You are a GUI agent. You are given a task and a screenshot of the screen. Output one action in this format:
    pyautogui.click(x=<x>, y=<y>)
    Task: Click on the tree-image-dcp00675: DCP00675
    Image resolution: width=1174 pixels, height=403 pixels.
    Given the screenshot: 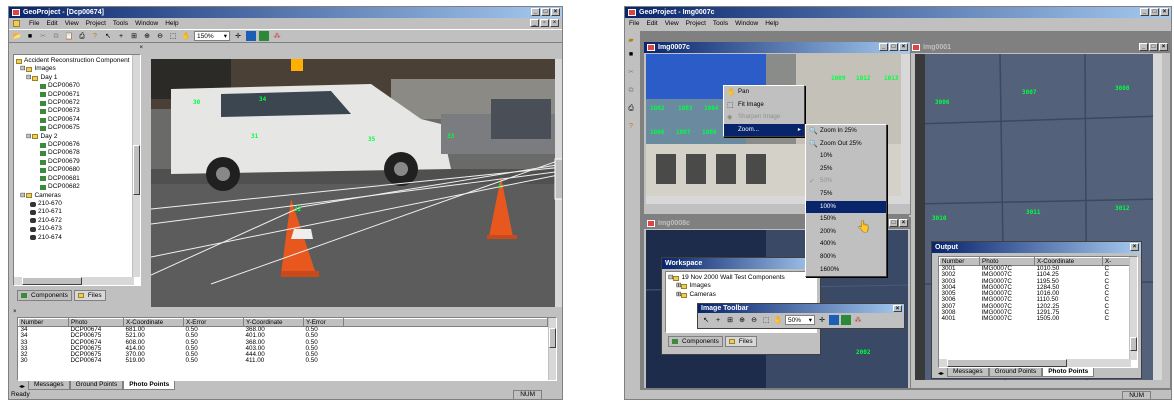 What is the action you would take?
    pyautogui.click(x=77, y=128)
    